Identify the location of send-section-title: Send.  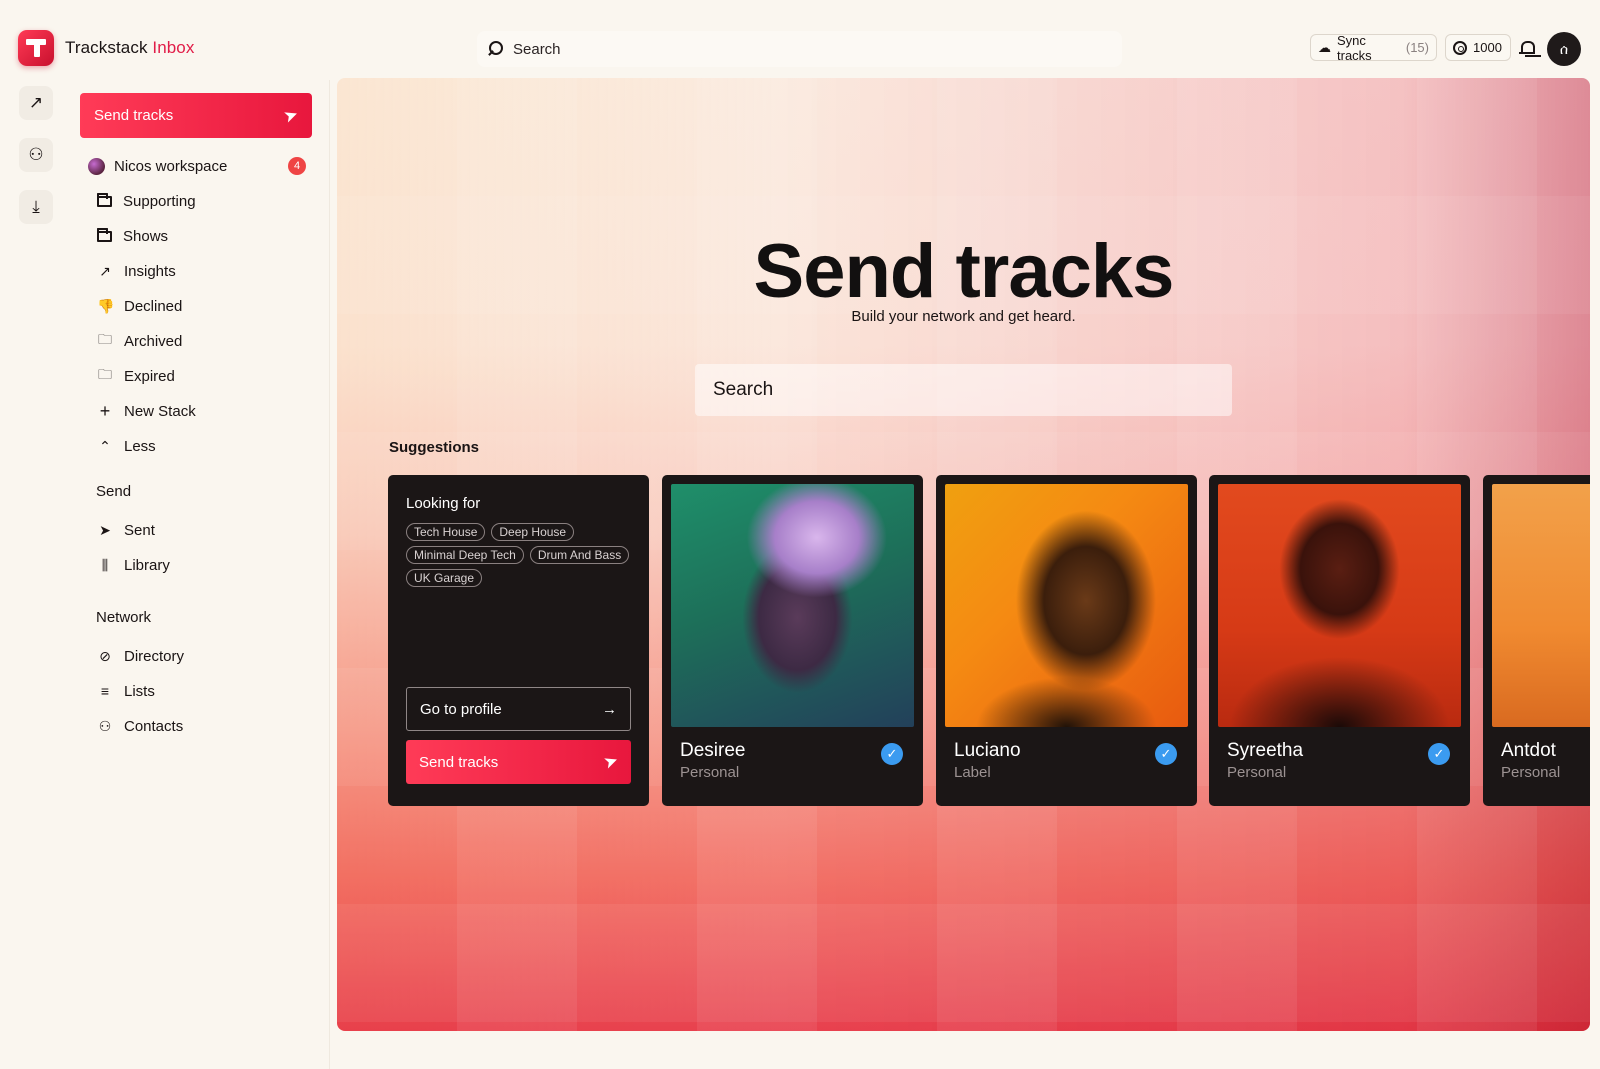
(114, 491).